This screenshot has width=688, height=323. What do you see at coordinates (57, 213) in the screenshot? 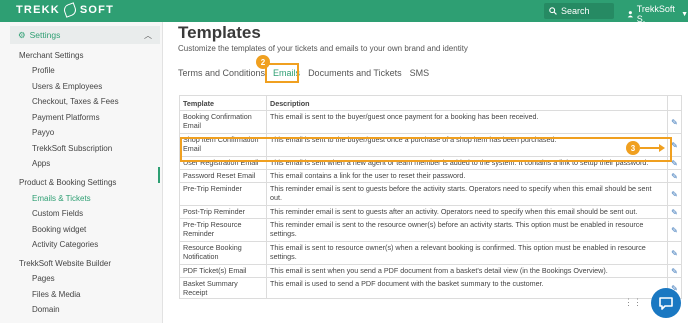
I see `sidebar-item-custom-fields: Custom Fields` at bounding box center [57, 213].